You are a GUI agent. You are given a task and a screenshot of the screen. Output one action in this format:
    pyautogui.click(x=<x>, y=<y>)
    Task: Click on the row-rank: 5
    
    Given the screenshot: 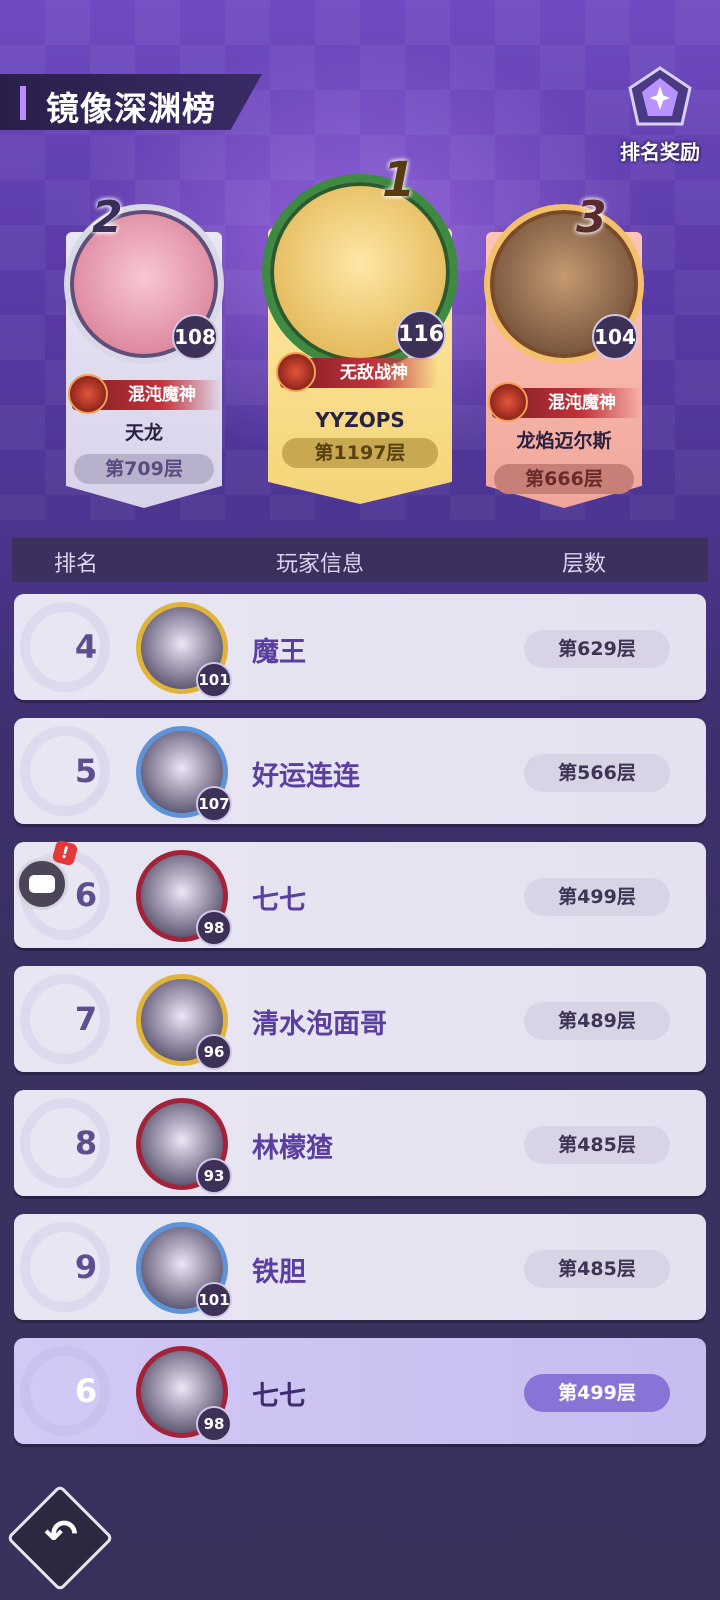 What is the action you would take?
    pyautogui.click(x=86, y=771)
    